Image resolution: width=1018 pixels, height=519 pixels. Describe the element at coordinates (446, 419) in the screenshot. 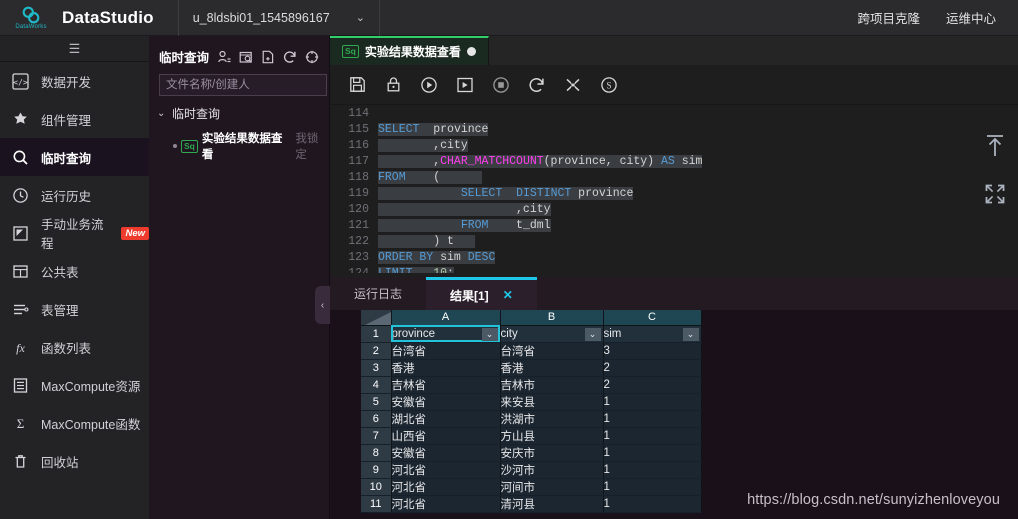

I see `table-cell: 湖北省` at that location.